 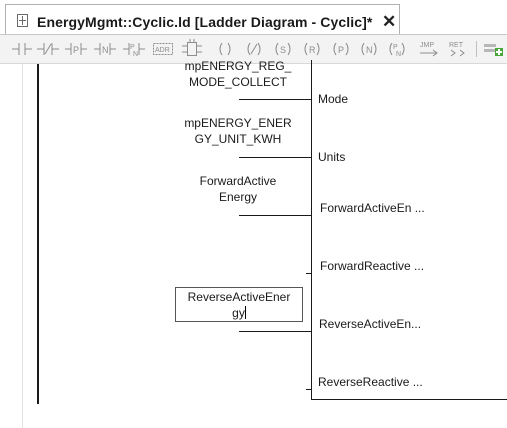 I want to click on toolbar-separator, so click(x=476, y=49).